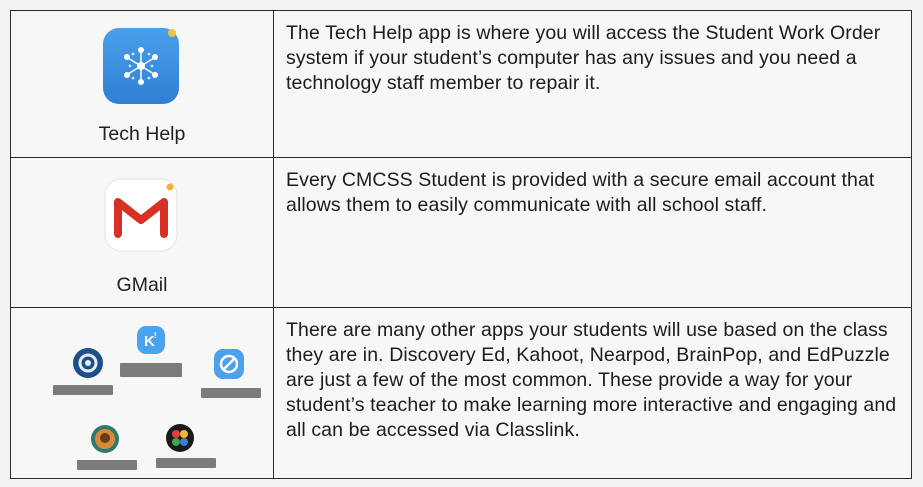 Image resolution: width=923 pixels, height=487 pixels. I want to click on kahoot-caption, so click(151, 370).